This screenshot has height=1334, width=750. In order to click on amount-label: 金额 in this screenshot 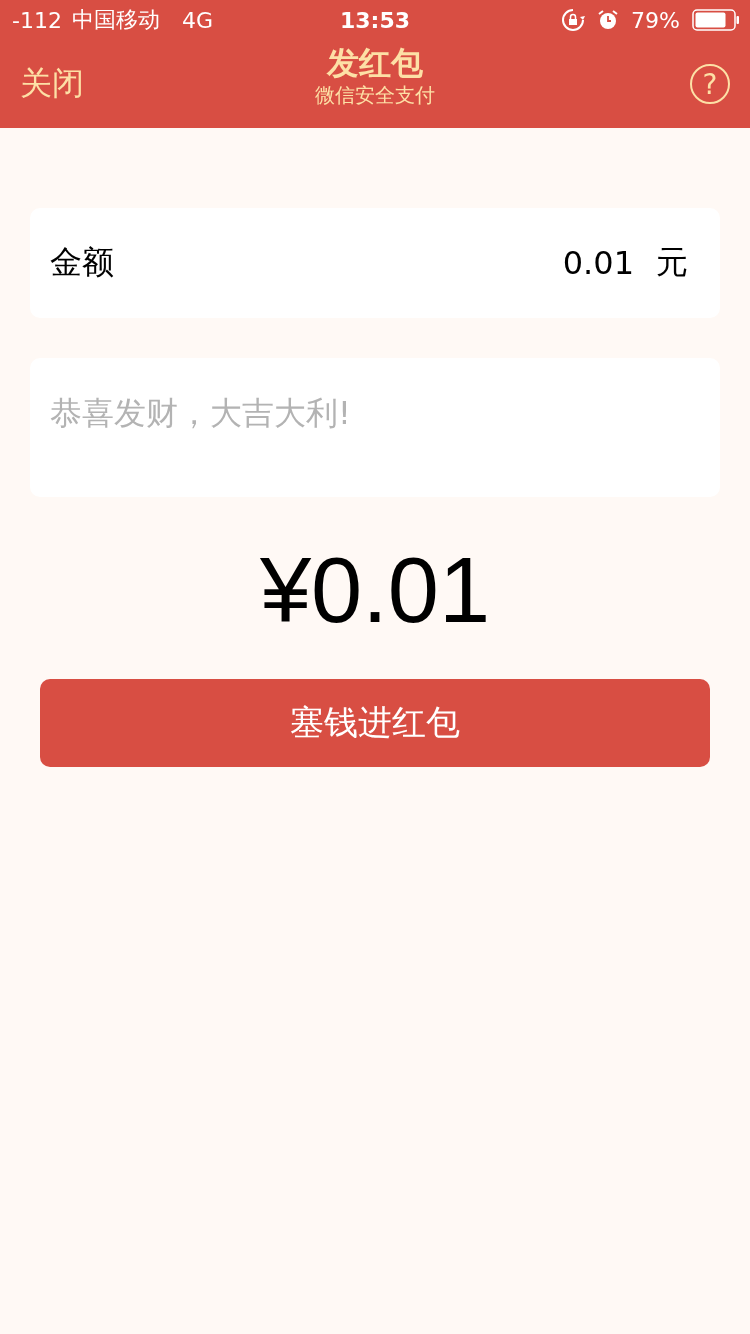, I will do `click(82, 262)`.